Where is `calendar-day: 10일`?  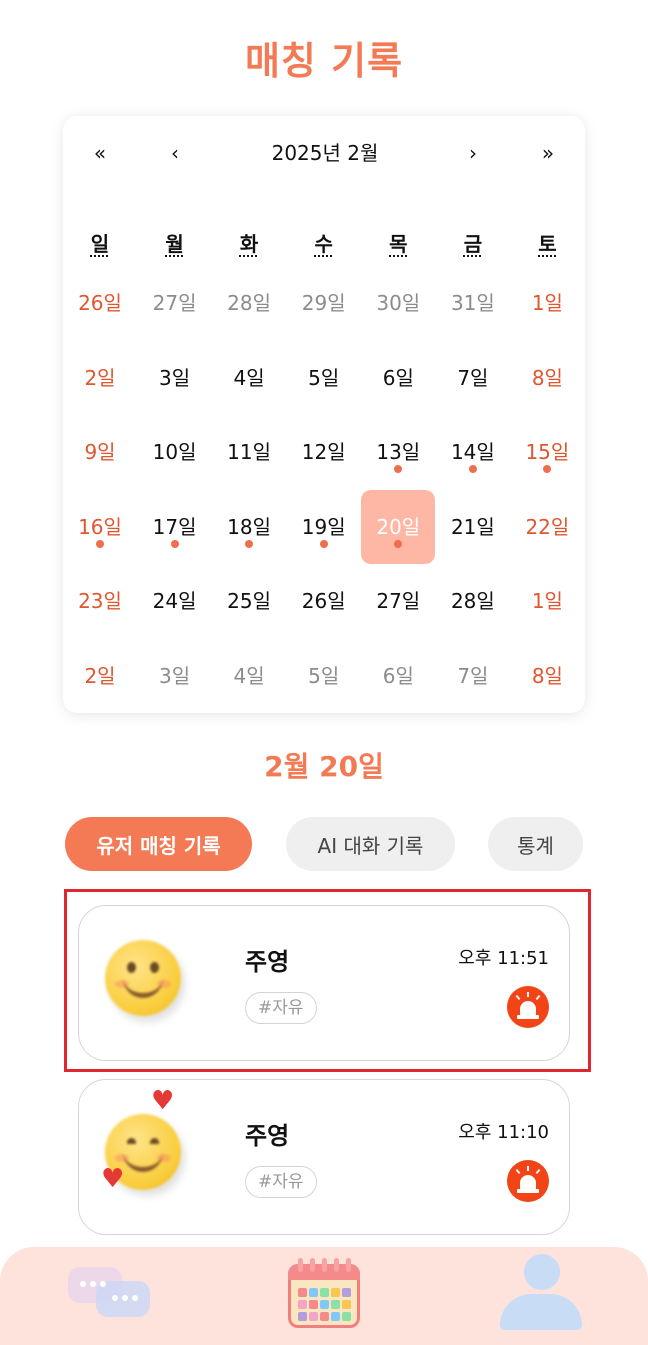
calendar-day: 10일 is located at coordinates (175, 452).